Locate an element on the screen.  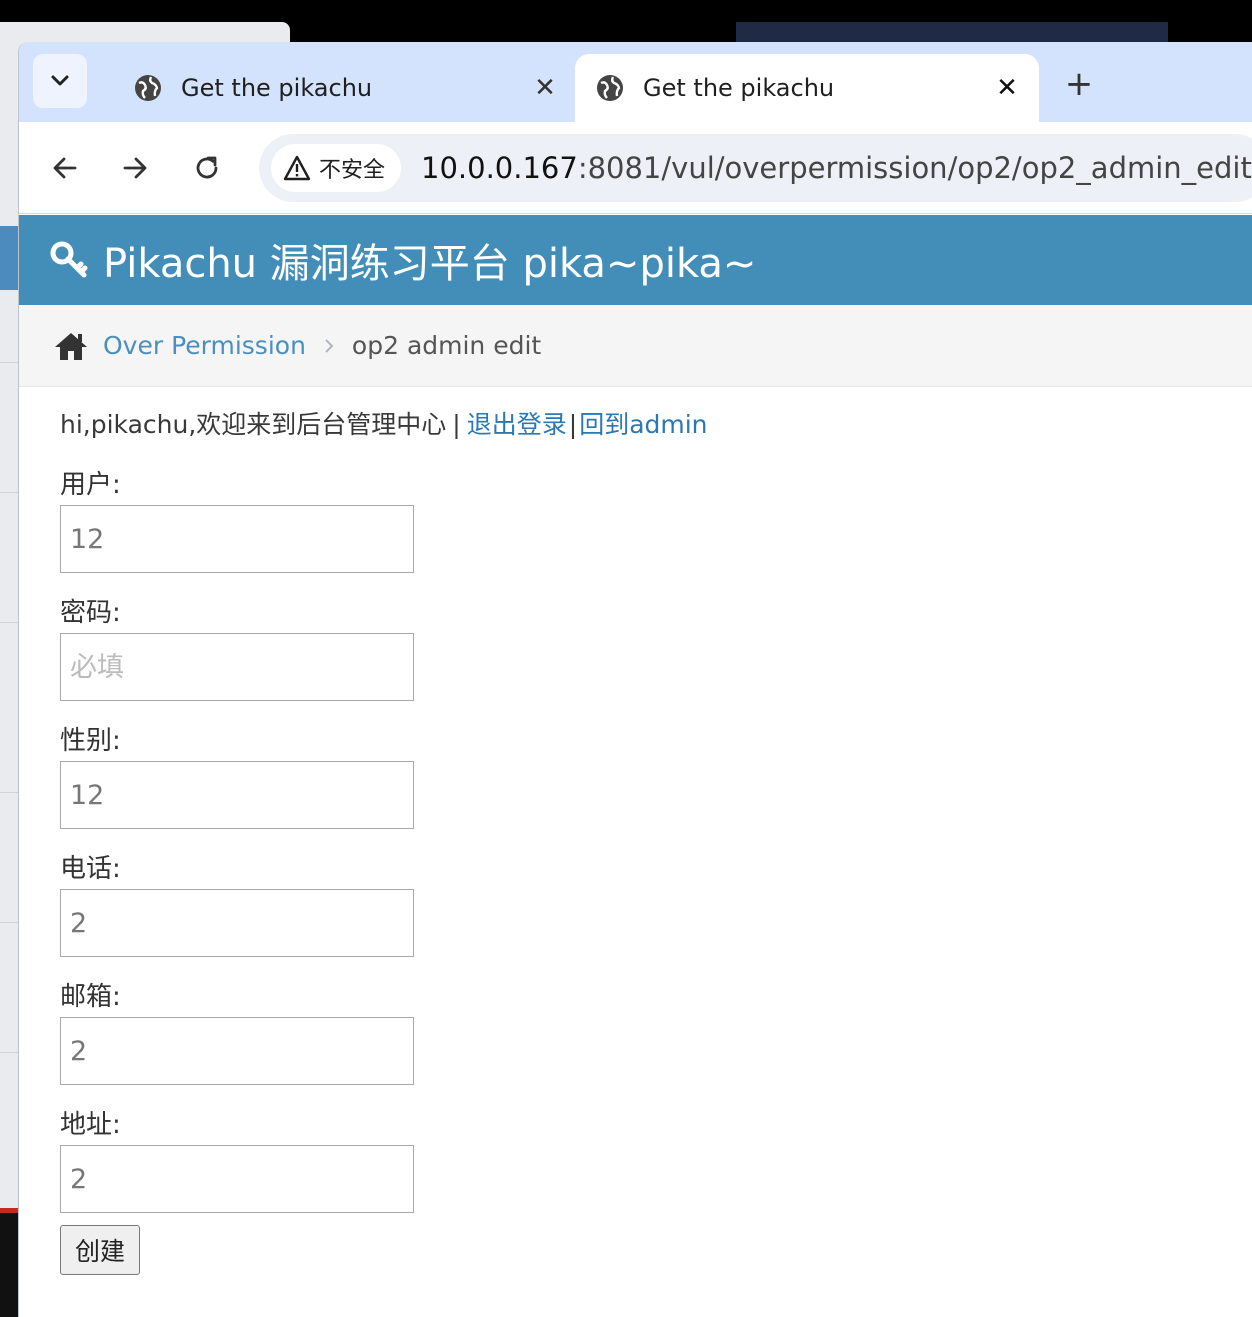
breadcrumb-current: op2 admin edit is located at coordinates (446, 345).